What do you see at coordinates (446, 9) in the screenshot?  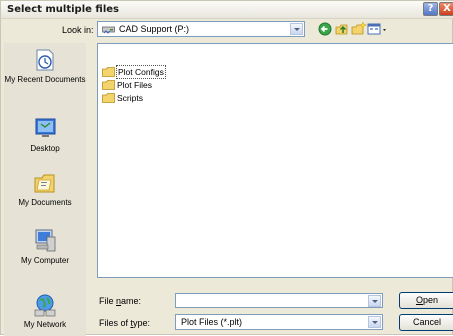 I see `close-button: X` at bounding box center [446, 9].